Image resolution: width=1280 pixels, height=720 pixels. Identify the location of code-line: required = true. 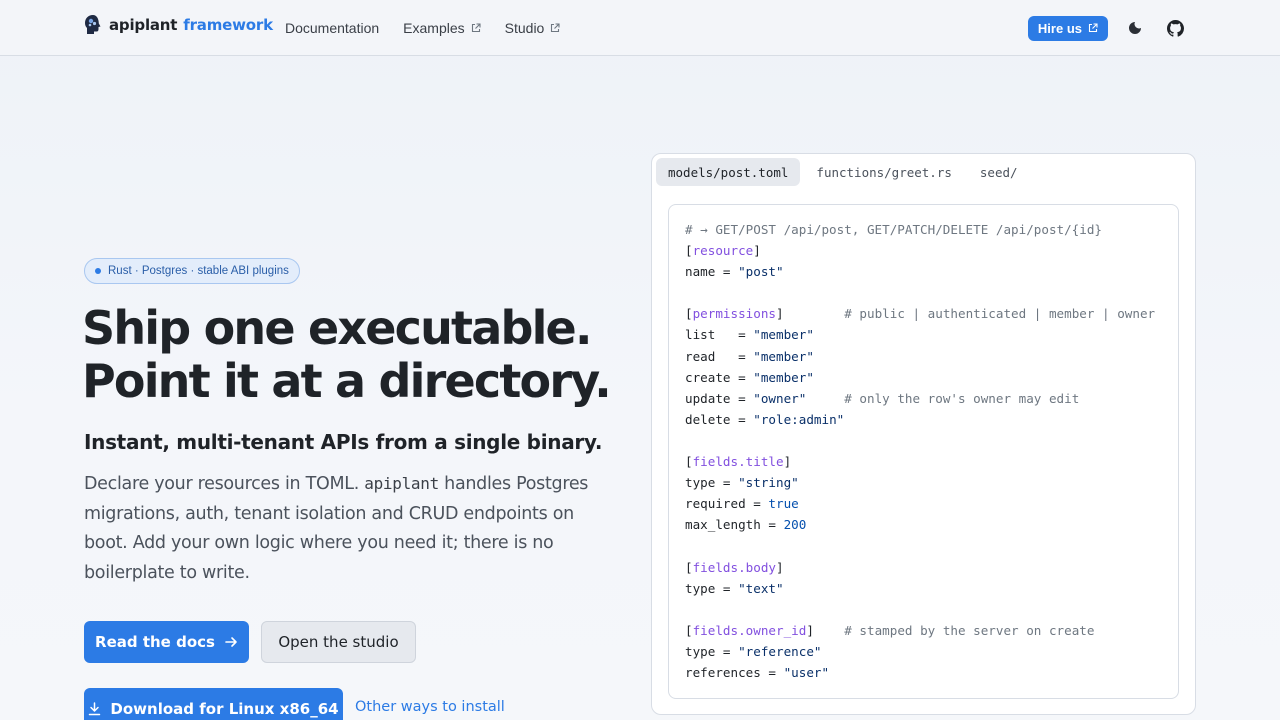
(742, 503).